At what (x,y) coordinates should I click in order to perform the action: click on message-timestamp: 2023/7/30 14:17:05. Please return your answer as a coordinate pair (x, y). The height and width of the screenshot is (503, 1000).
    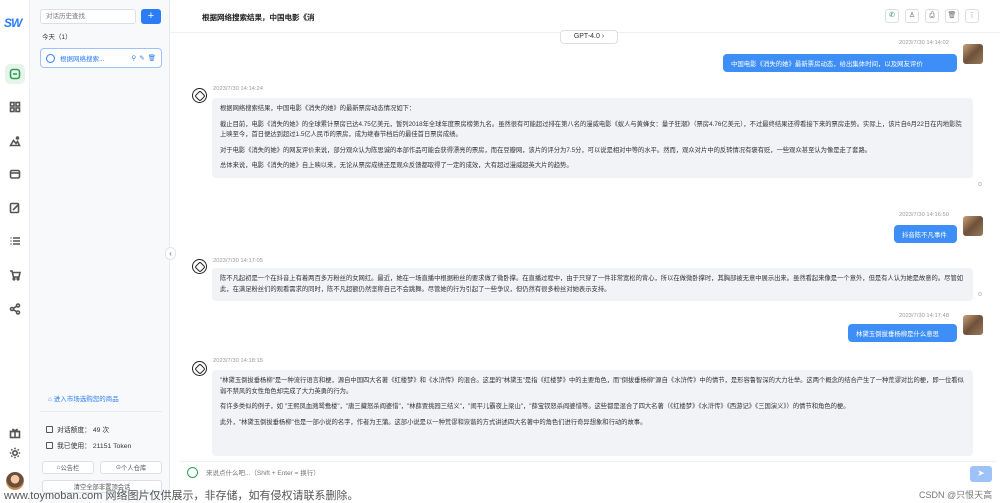
    Looking at the image, I should click on (238, 261).